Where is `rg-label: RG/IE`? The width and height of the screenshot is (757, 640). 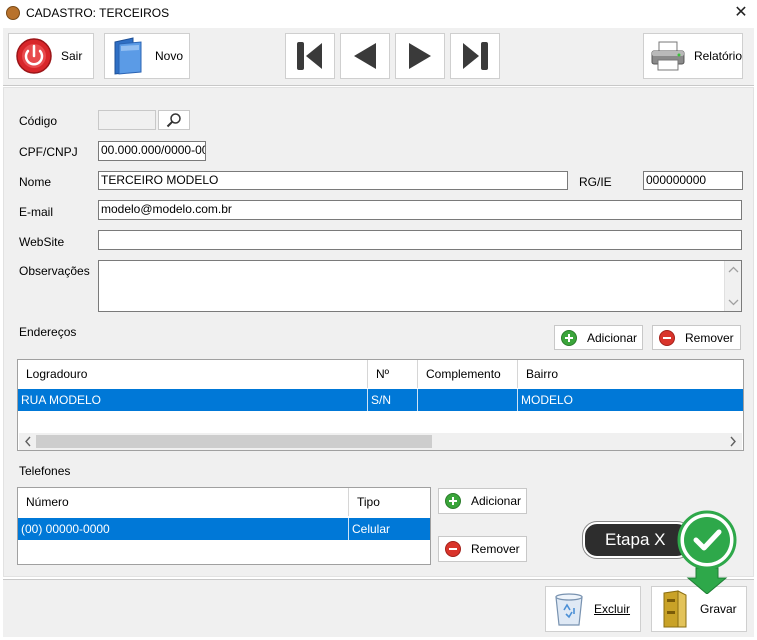
rg-label: RG/IE is located at coordinates (595, 182).